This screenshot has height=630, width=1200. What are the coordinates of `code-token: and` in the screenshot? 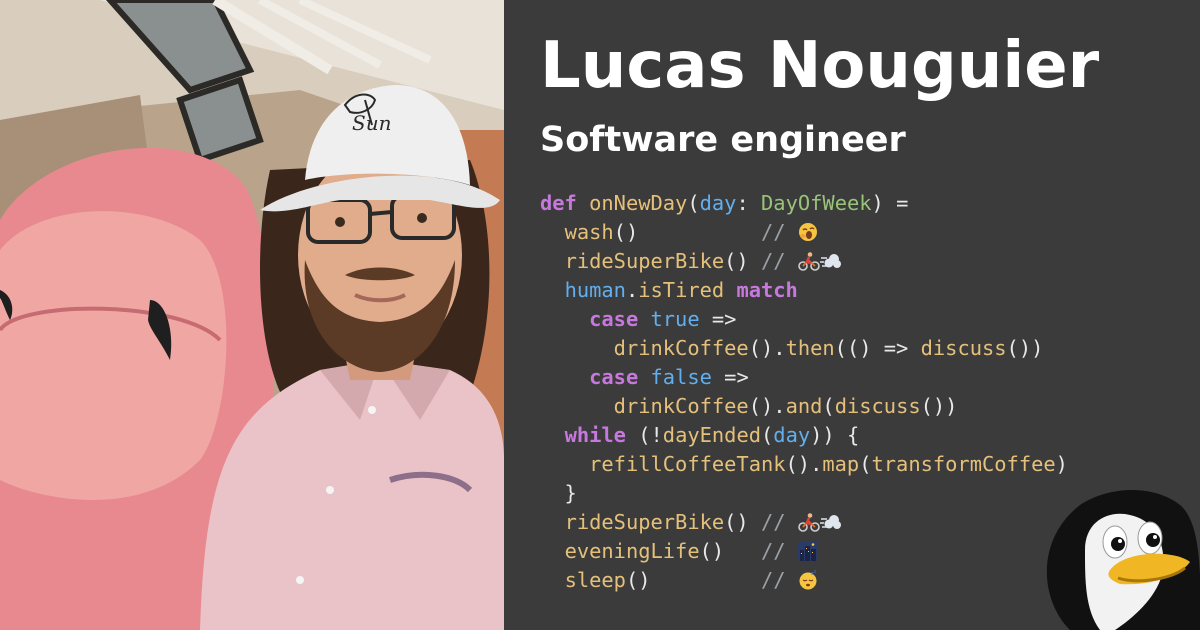 It's located at (804, 406).